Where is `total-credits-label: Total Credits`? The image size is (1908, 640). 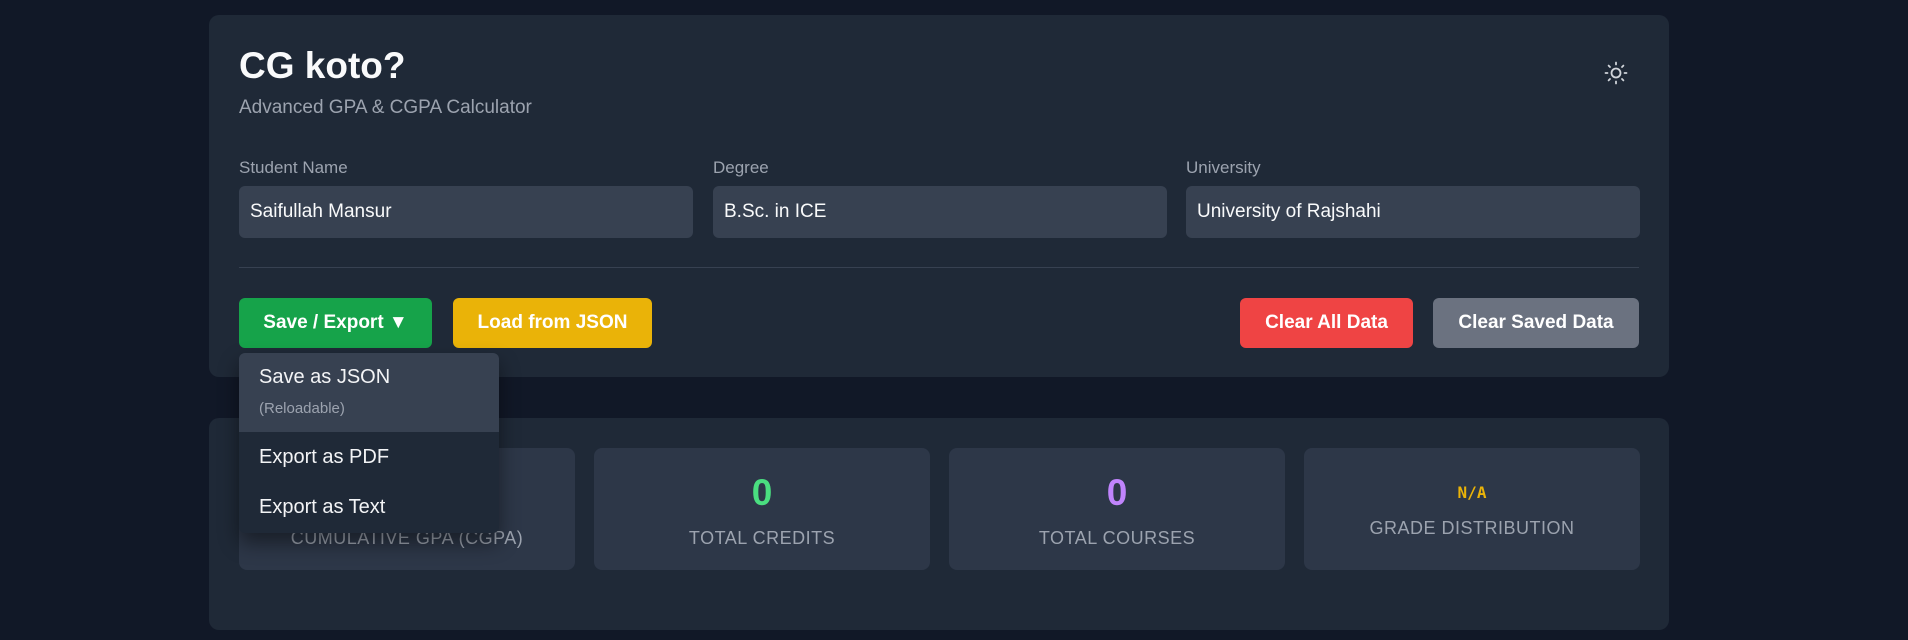 total-credits-label: Total Credits is located at coordinates (762, 538).